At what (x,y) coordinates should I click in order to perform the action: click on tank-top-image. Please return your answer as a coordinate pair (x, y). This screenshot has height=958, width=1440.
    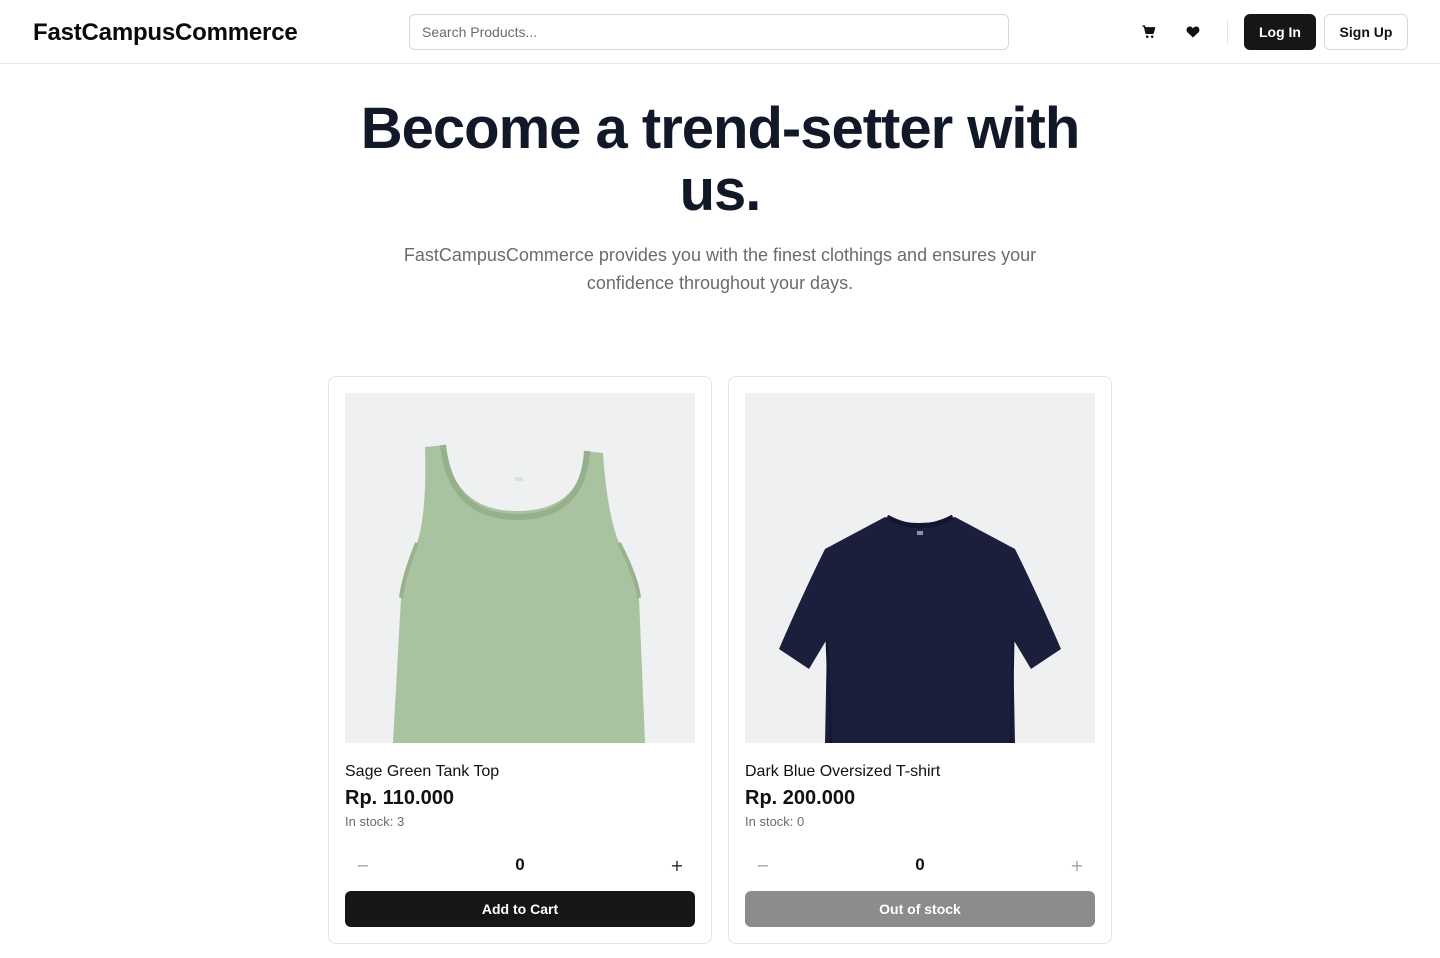
    Looking at the image, I should click on (520, 568).